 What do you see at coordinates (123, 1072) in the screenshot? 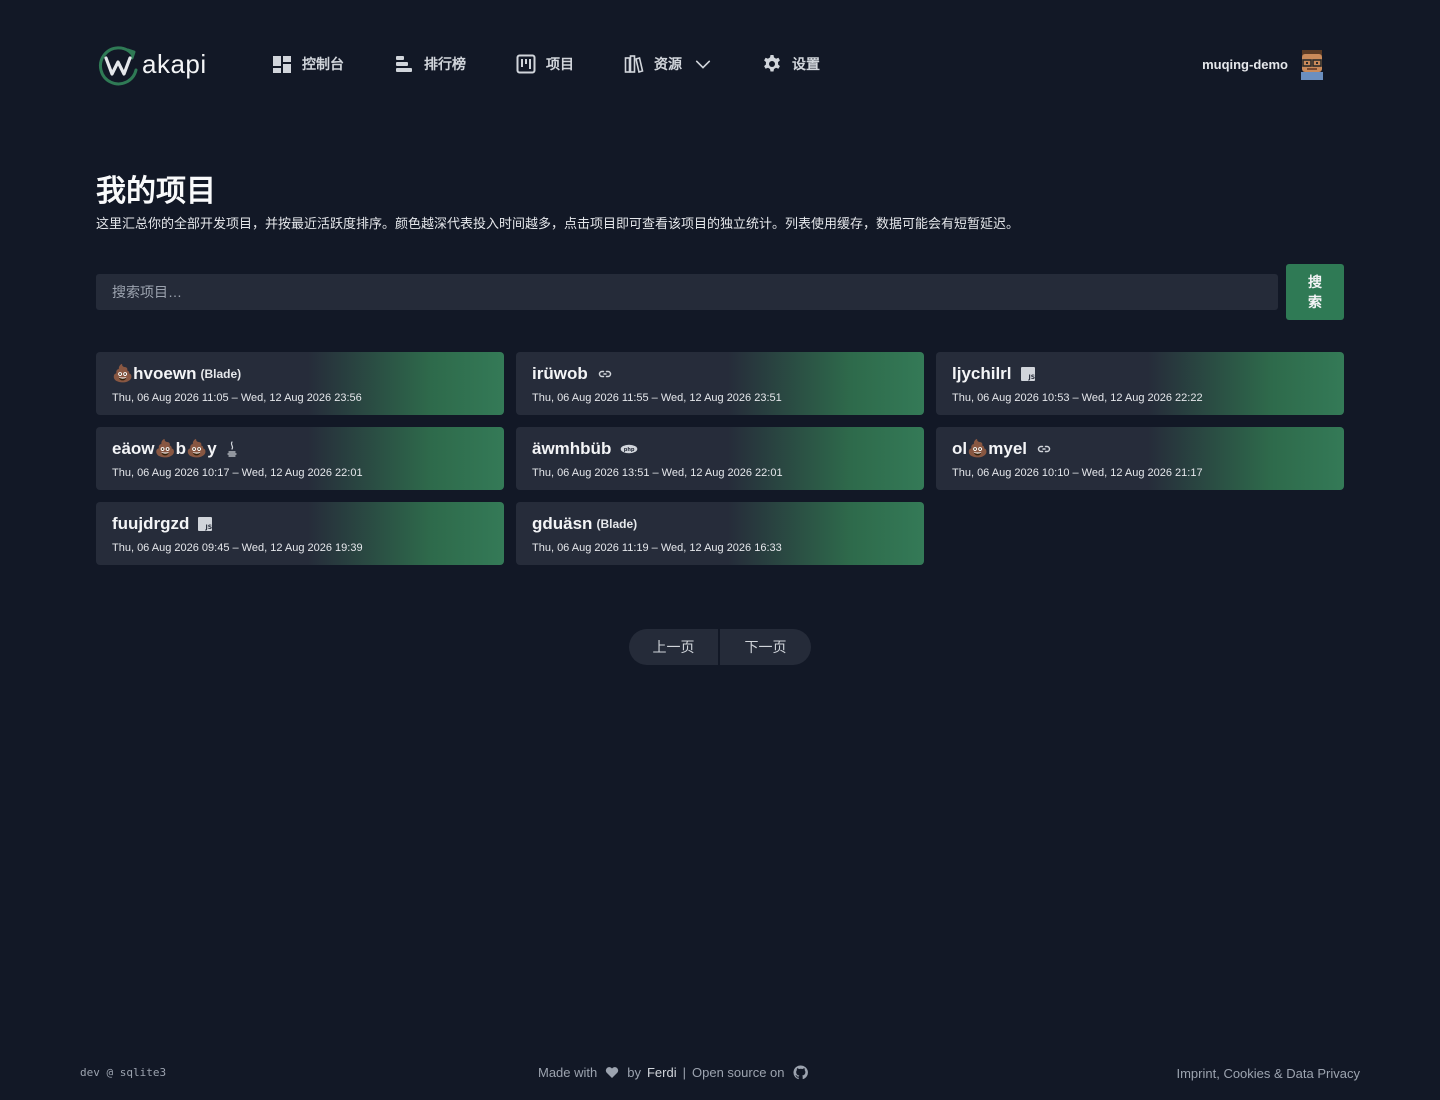
I see `version-info: dev @ sqlite3` at bounding box center [123, 1072].